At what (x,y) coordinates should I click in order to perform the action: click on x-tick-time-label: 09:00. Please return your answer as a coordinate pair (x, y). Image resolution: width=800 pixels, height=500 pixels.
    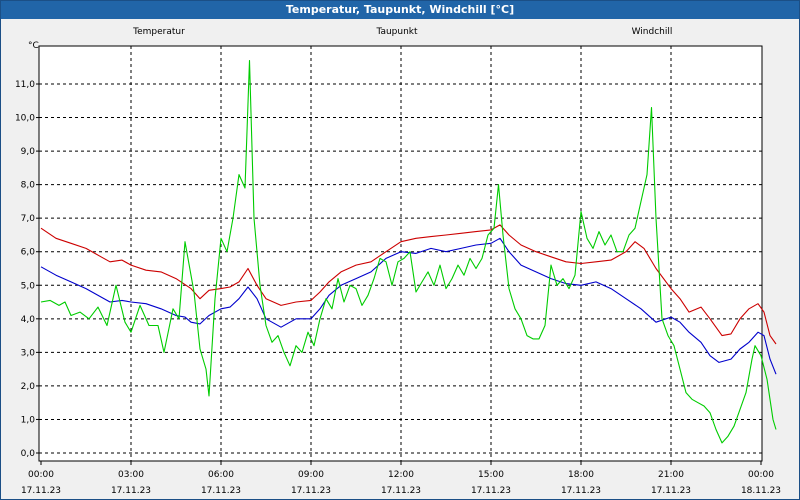
    Looking at the image, I should click on (311, 475).